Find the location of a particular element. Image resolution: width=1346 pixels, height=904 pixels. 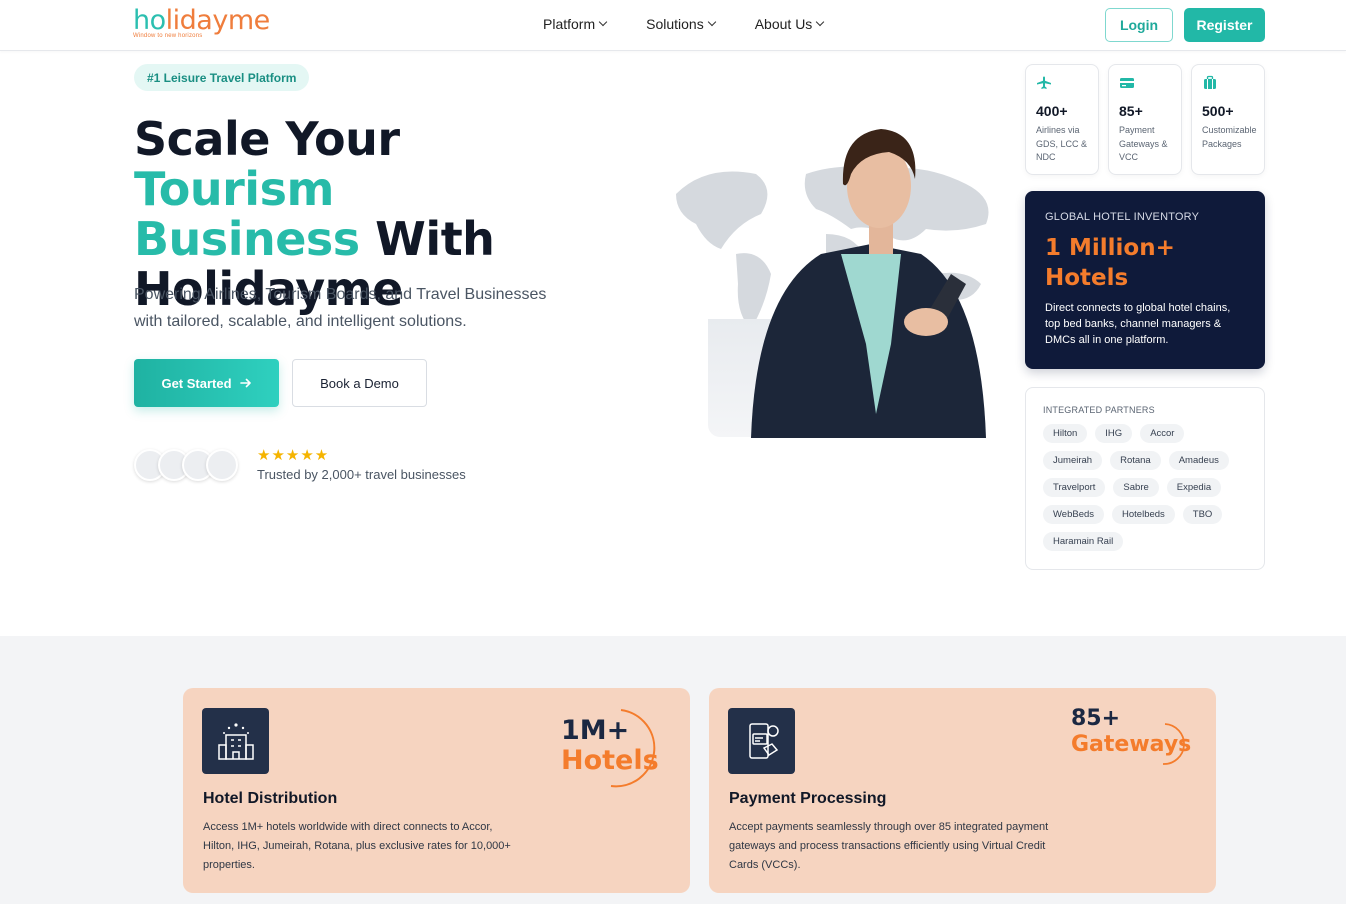

avatar is located at coordinates (222, 465).